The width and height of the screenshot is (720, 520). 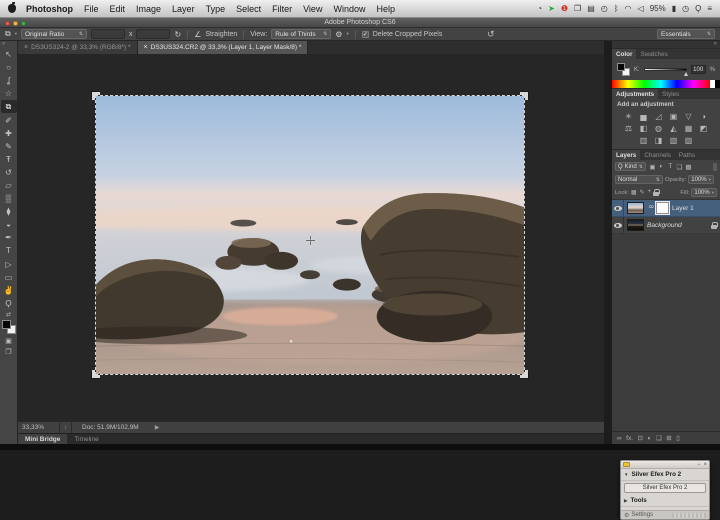 I want to click on zoom-tool: Ϙ, so click(x=9, y=303).